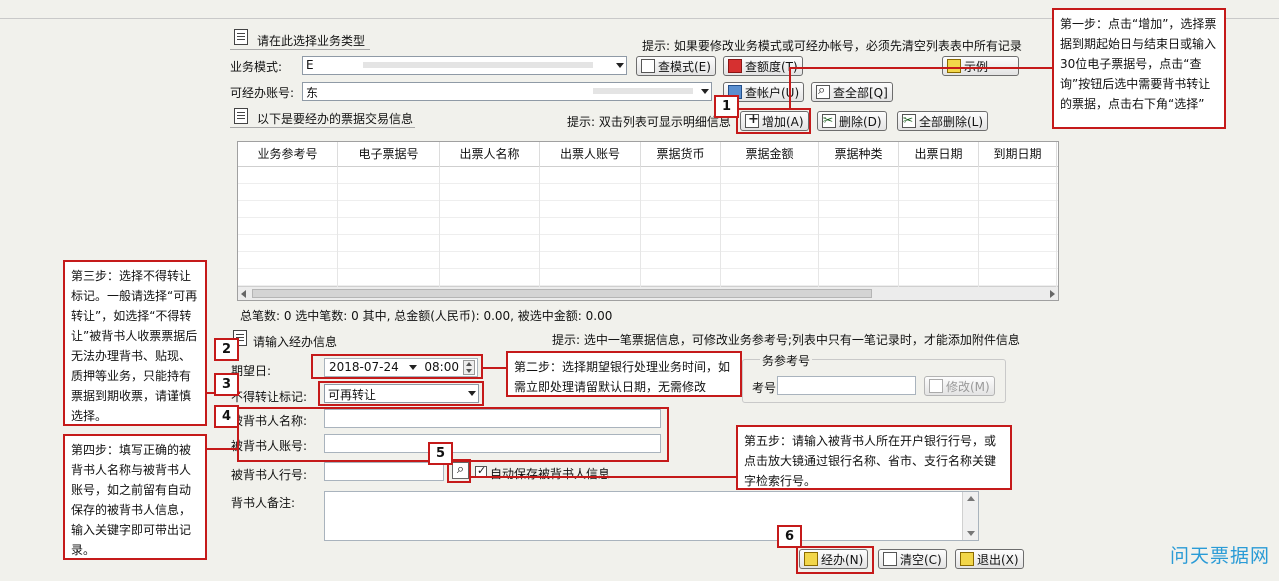 Image resolution: width=1279 pixels, height=581 pixels. What do you see at coordinates (335, 119) in the screenshot?
I see `section-title-bills: 以下是要经办的票据交易信息` at bounding box center [335, 119].